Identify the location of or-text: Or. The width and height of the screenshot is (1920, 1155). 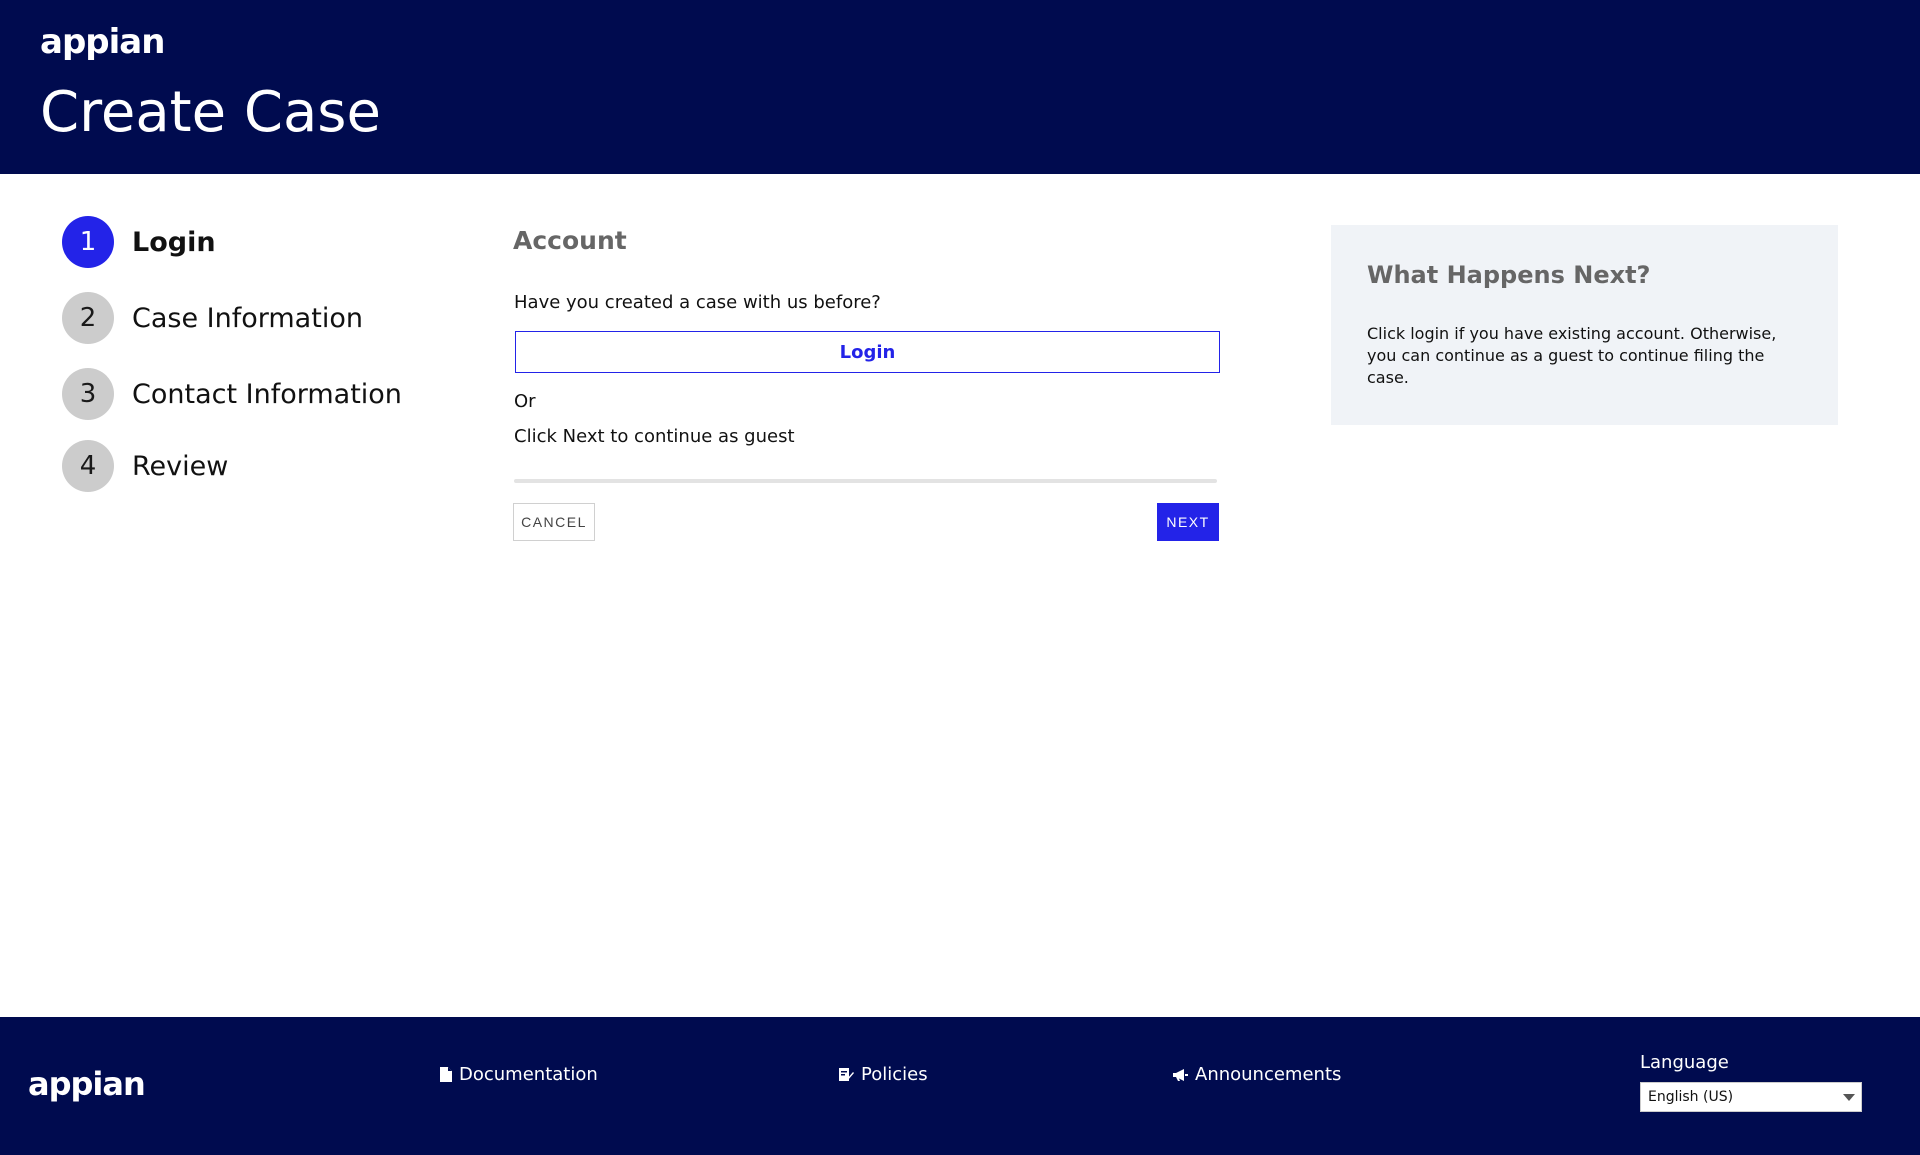
(525, 401).